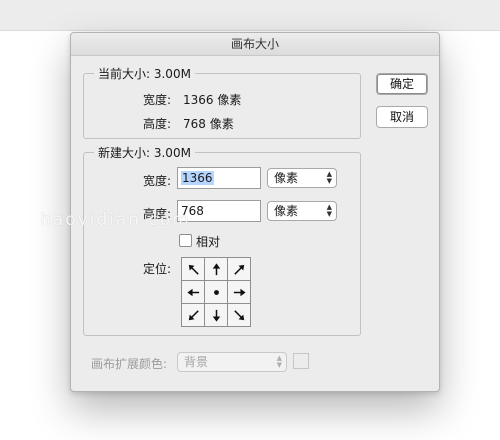  I want to click on anchor-right, so click(239, 292).